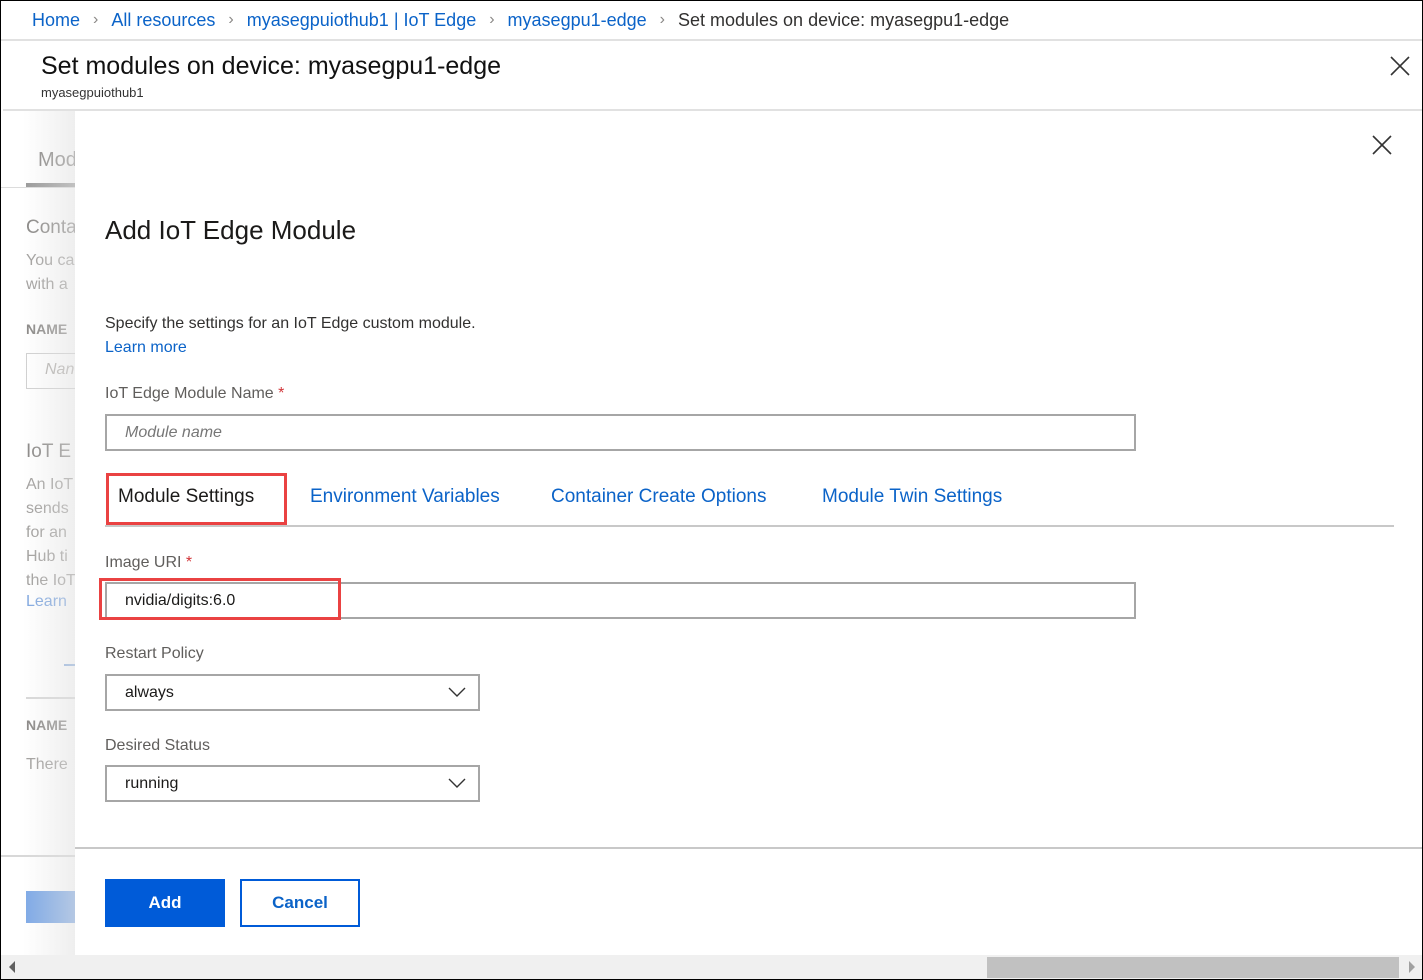 The height and width of the screenshot is (980, 1423). Describe the element at coordinates (186, 497) in the screenshot. I see `tab-module-settings: Module Settings` at that location.